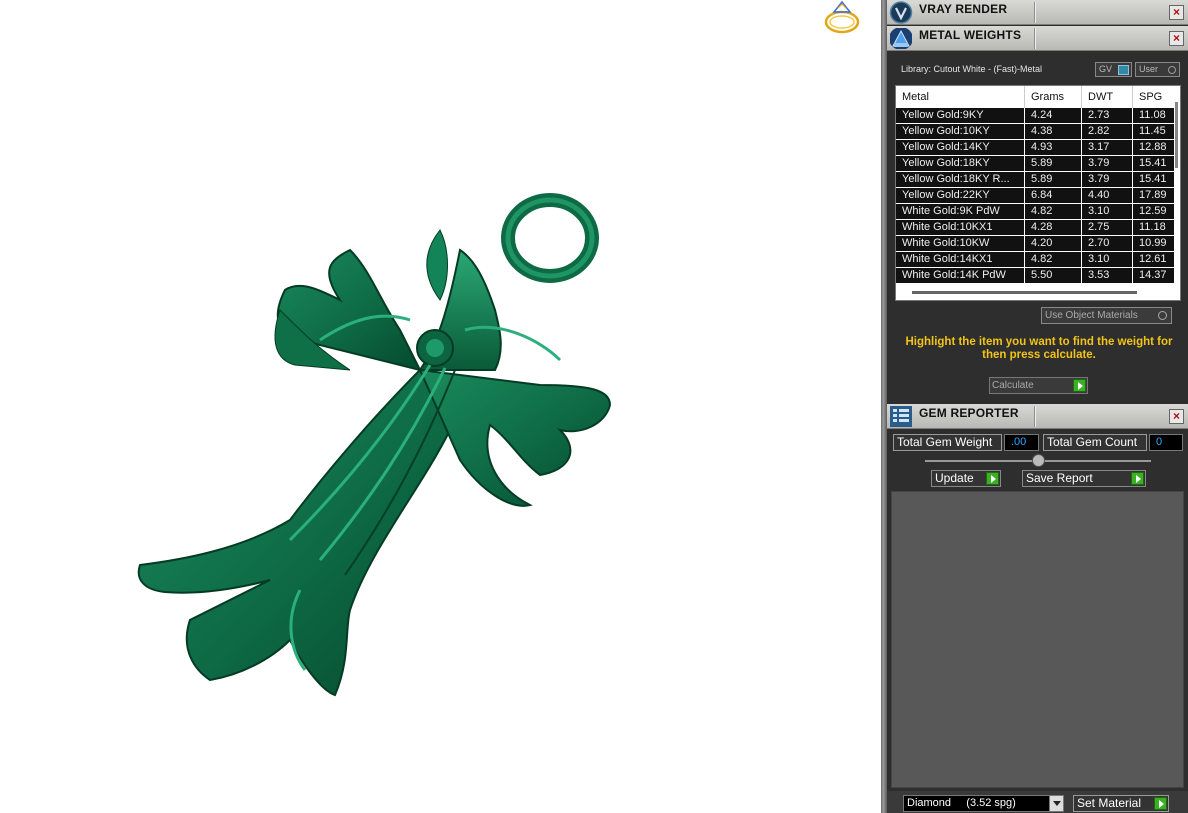 Image resolution: width=1188 pixels, height=813 pixels. I want to click on gem-reporter-title: GEM REPORTER, so click(969, 413).